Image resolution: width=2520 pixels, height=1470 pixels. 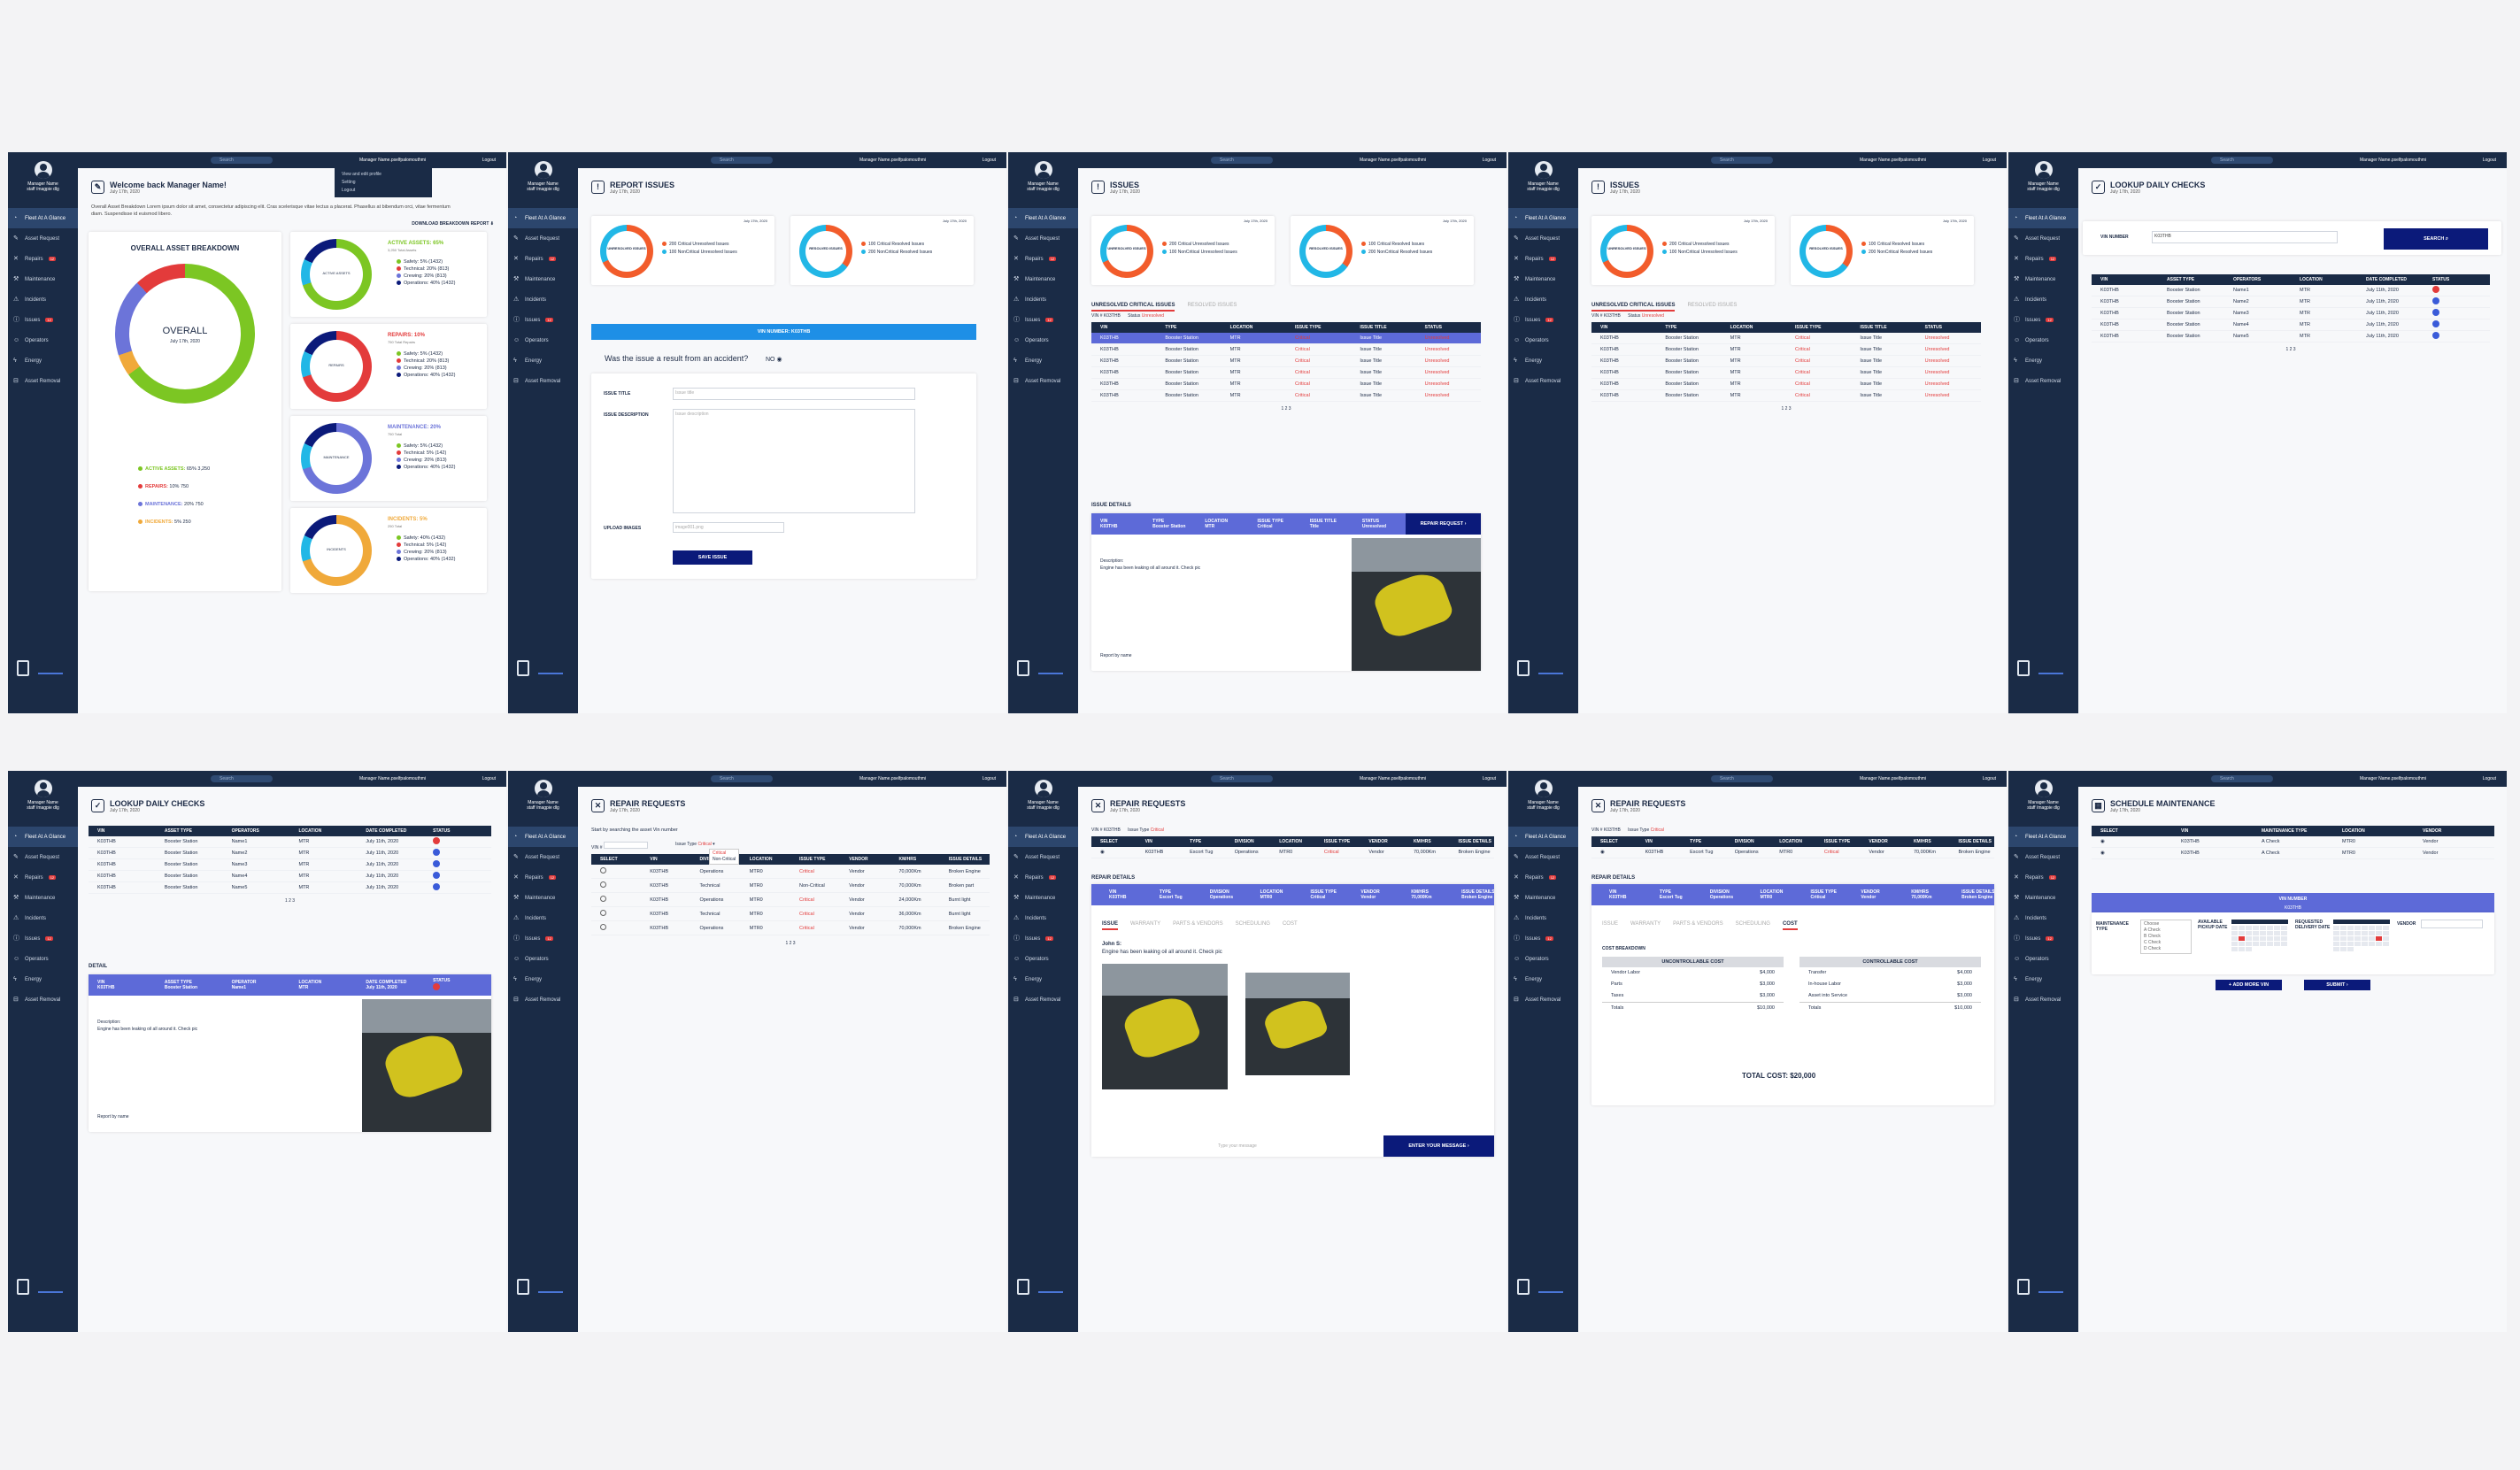 I want to click on submit-button: SUBMIT ›, so click(x=2337, y=985).